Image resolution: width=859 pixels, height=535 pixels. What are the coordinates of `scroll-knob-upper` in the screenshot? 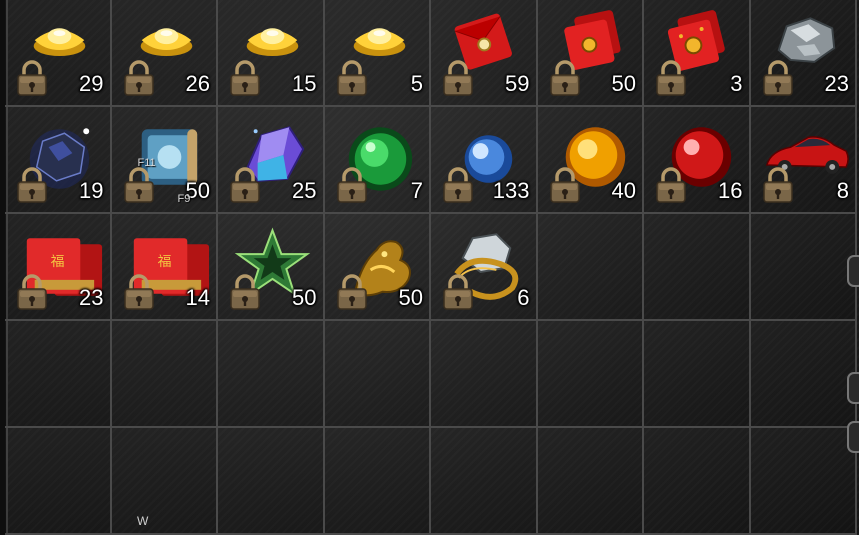 It's located at (853, 271).